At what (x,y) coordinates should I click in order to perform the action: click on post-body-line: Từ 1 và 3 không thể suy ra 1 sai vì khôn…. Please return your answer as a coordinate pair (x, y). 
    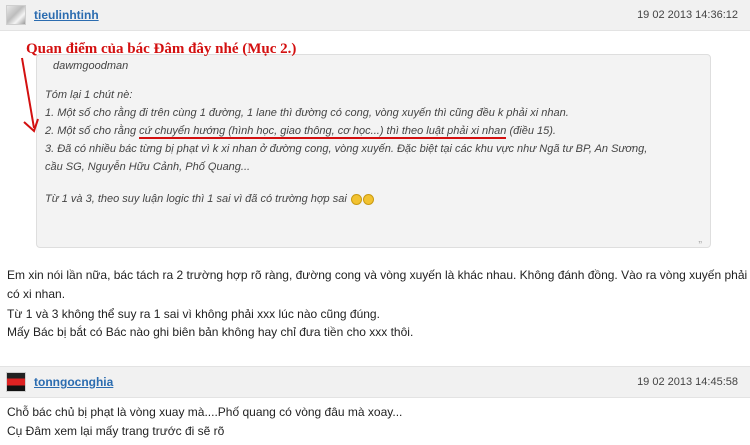
    Looking at the image, I should click on (193, 314).